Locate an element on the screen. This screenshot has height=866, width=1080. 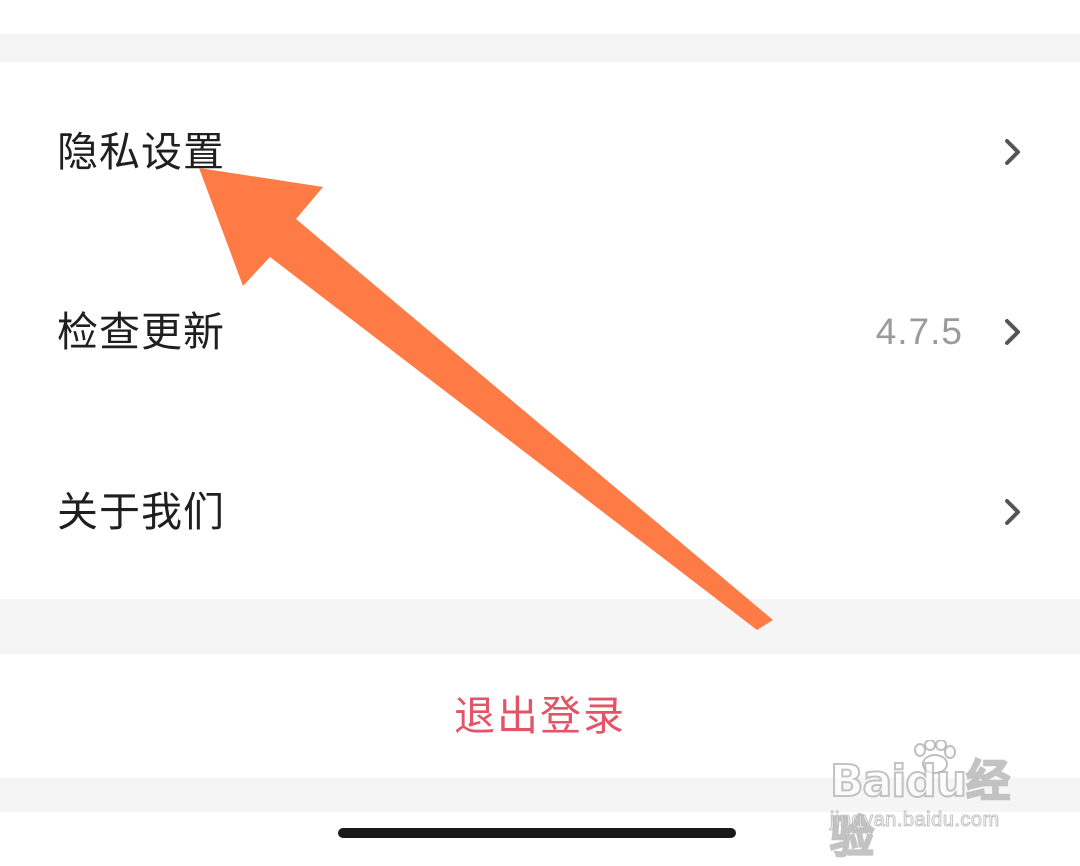
privacy-settings-row: 隐私设置 is located at coordinates (540, 152).